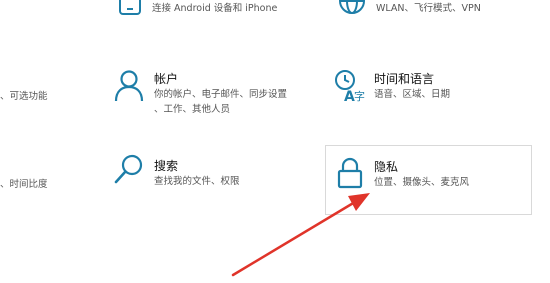 Image resolution: width=550 pixels, height=283 pixels. I want to click on person-icon, so click(129, 85).